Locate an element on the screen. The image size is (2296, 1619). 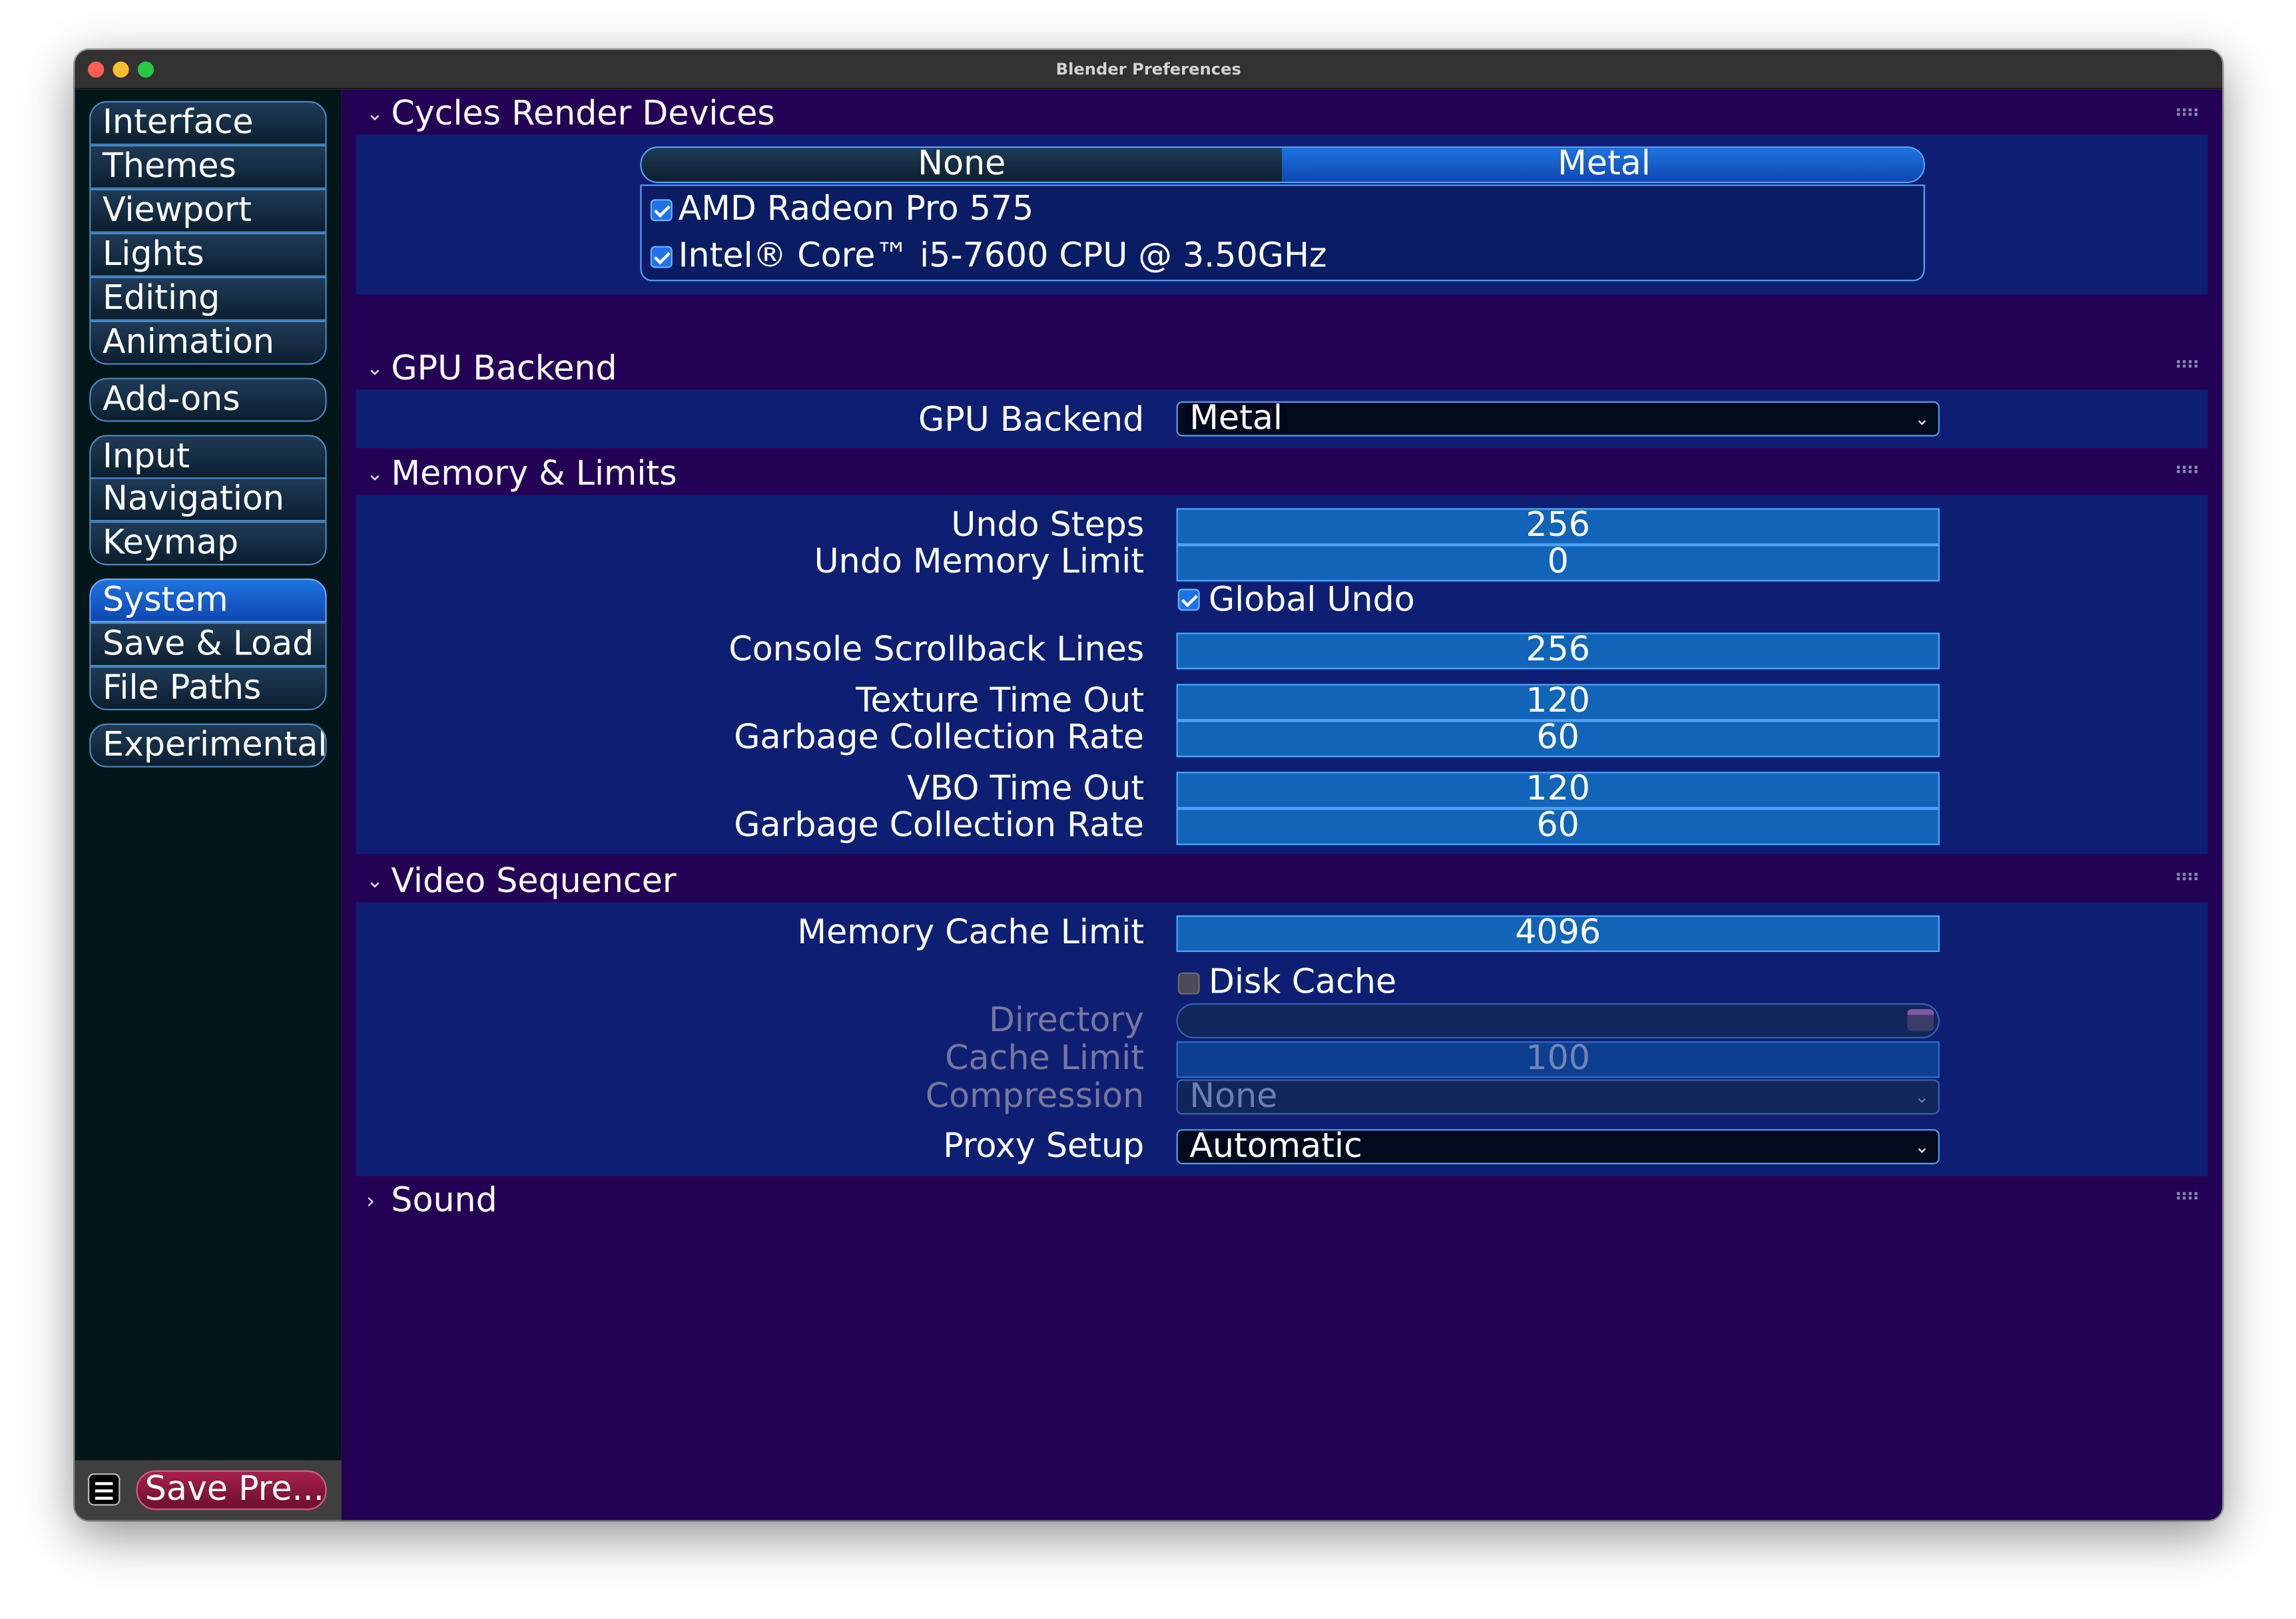
panel-header-memory-limits: ⌄ Memory & Limits is located at coordinates (522, 475).